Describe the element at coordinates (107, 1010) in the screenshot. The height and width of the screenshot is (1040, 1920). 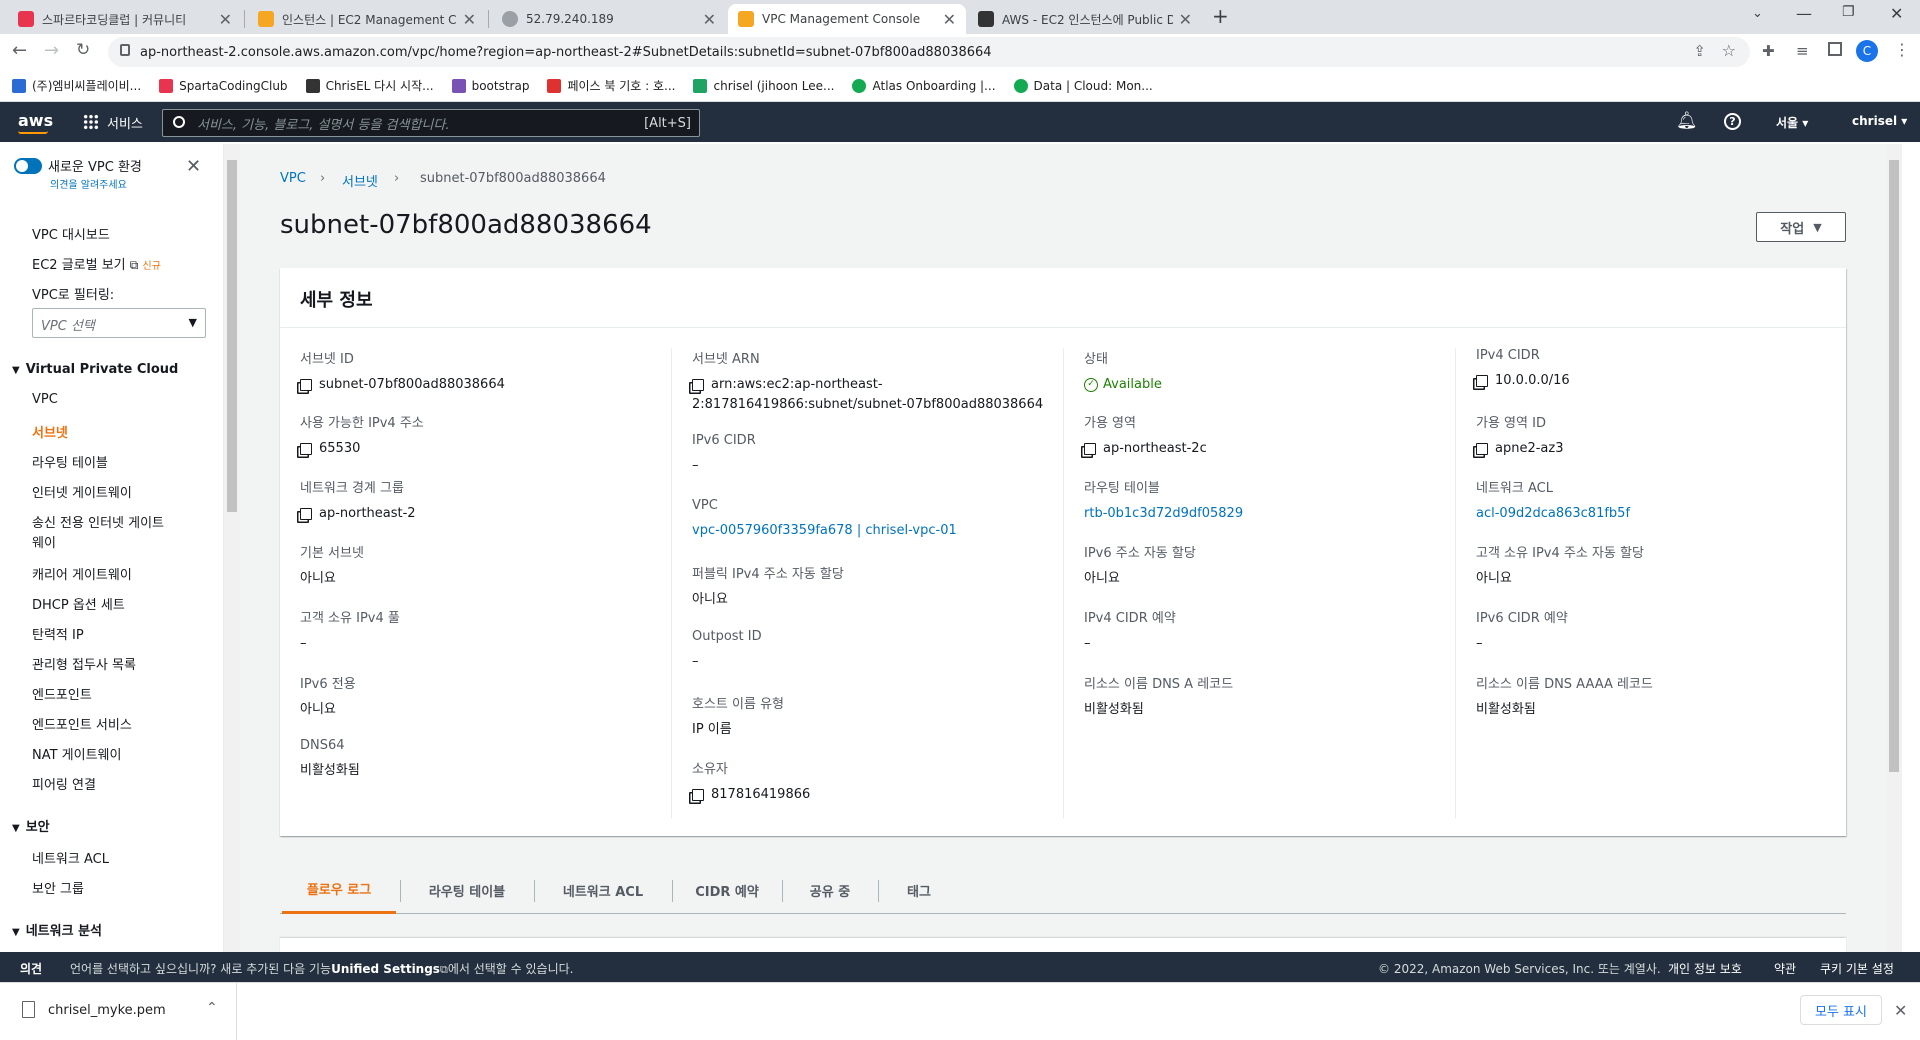
I see `download-filename: chrisel_myke.pem` at that location.